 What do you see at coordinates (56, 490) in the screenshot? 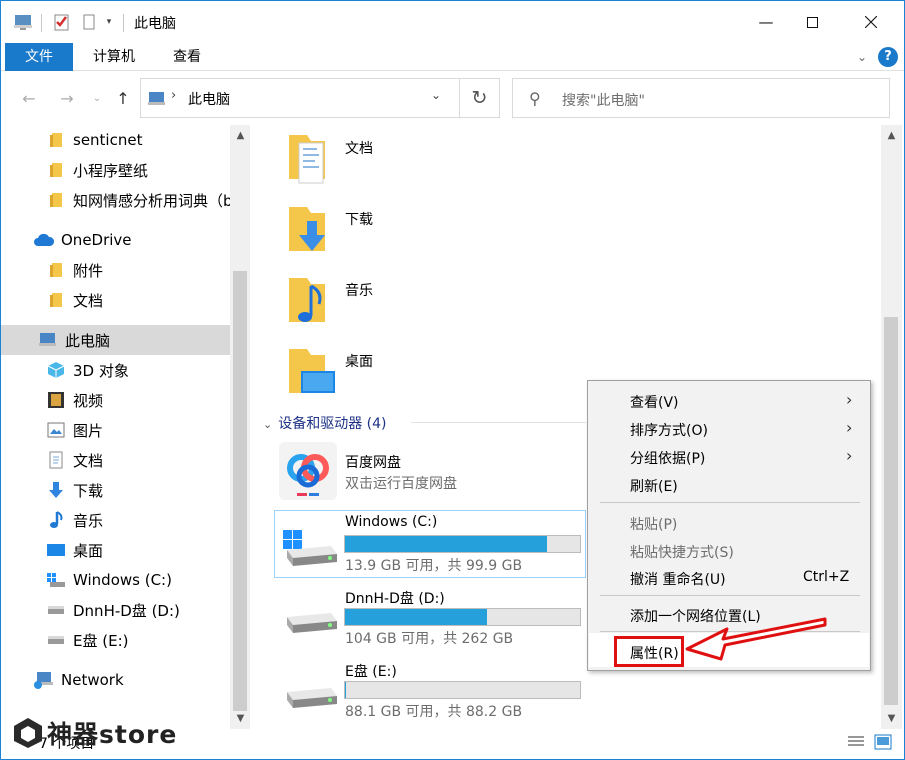
I see `download-icon` at bounding box center [56, 490].